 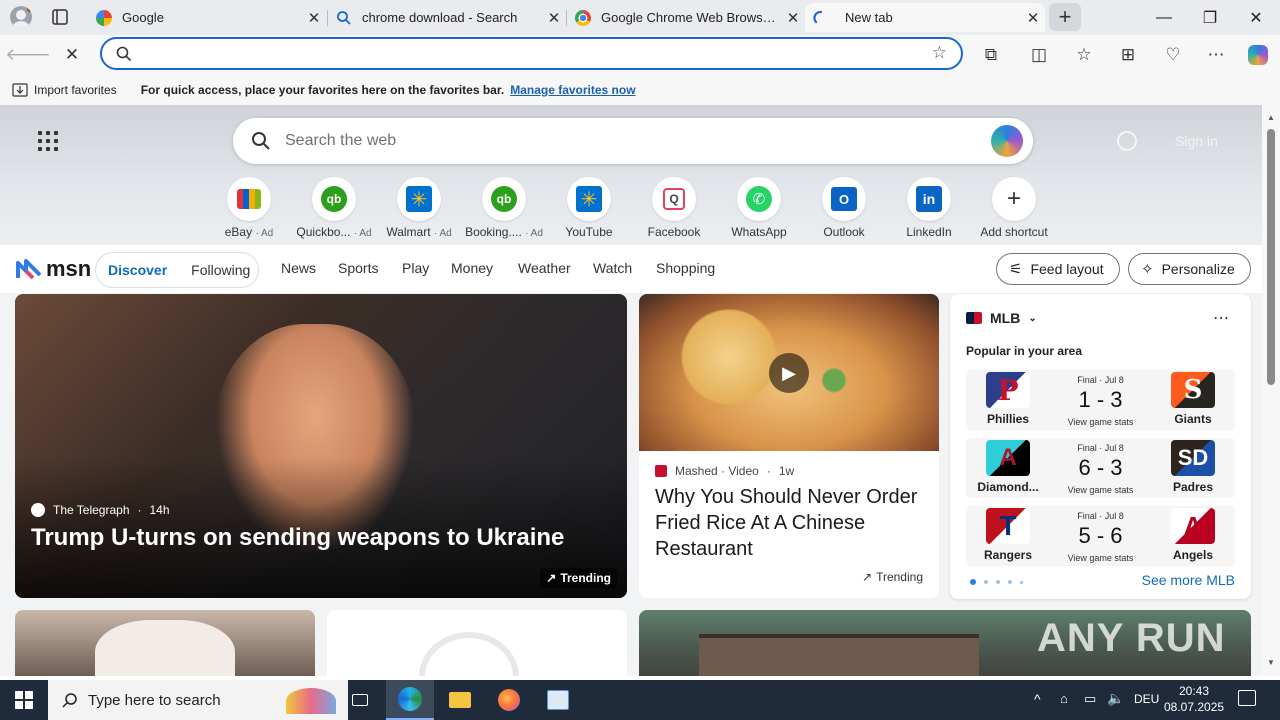 I want to click on favorites-icon: ☆, so click(x=1084, y=55).